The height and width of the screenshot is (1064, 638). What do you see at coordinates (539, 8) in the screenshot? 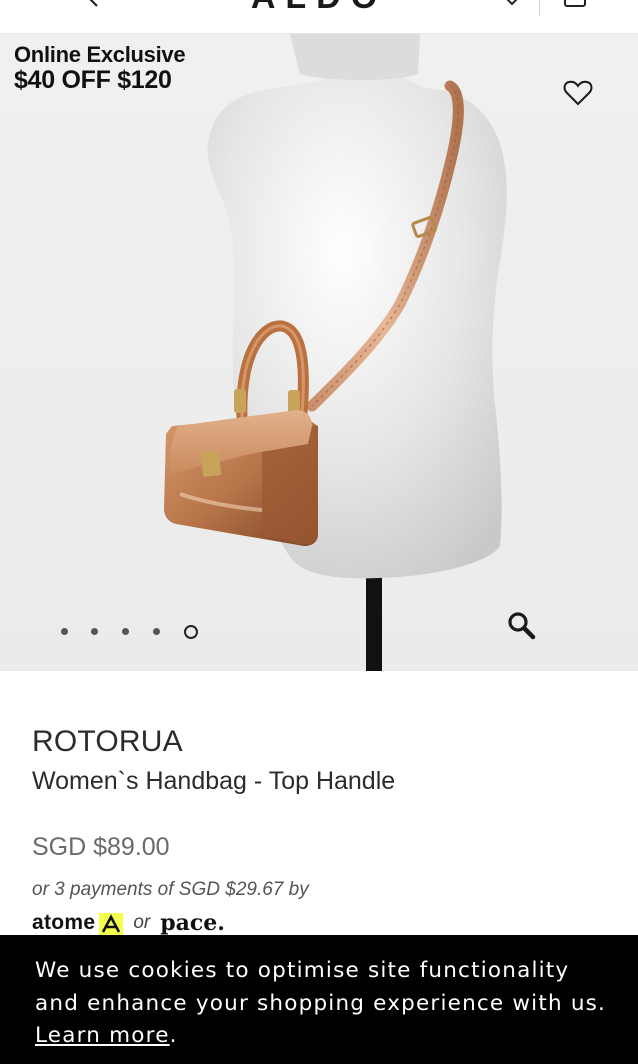
I see `nav-divider` at bounding box center [539, 8].